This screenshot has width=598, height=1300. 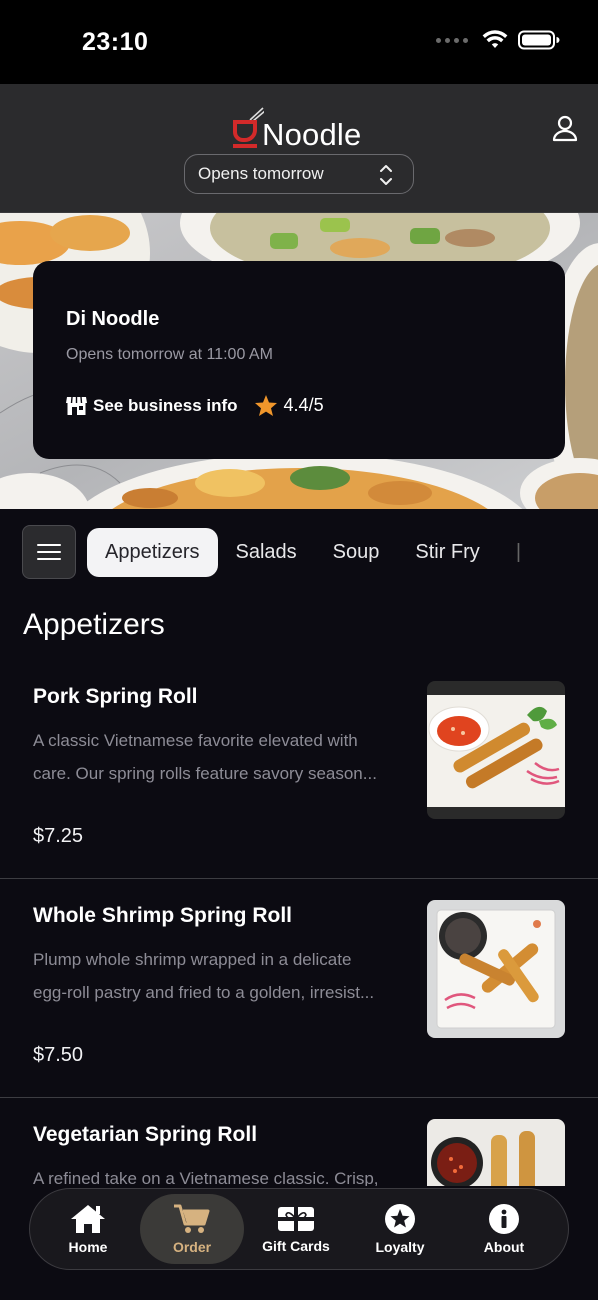 What do you see at coordinates (192, 1247) in the screenshot?
I see `tab-label: Order` at bounding box center [192, 1247].